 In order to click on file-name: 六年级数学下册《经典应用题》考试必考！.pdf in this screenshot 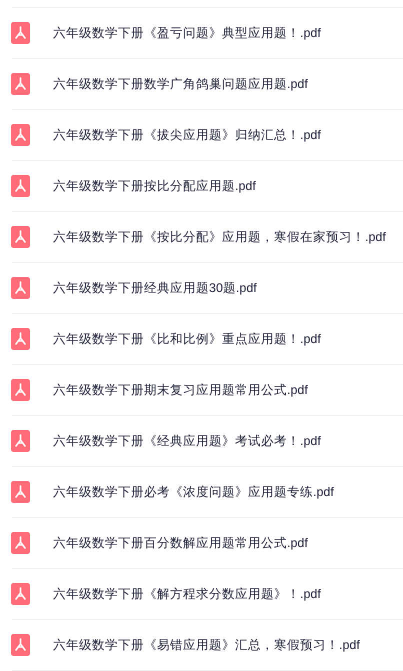, I will do `click(187, 441)`.